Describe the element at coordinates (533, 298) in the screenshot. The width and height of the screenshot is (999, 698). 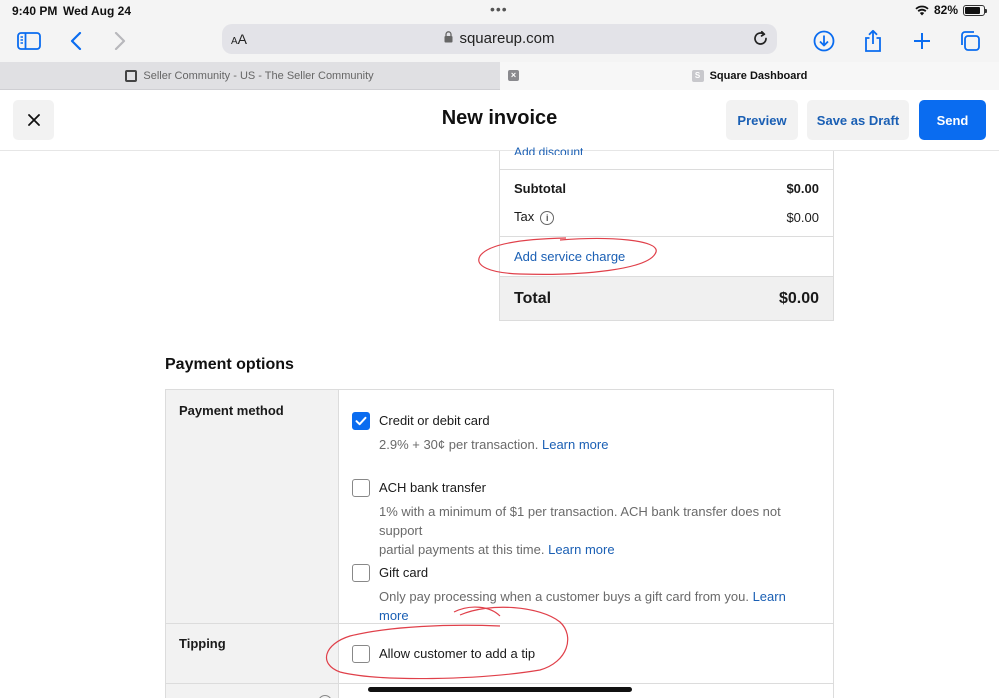
I see `total-label: Total` at that location.